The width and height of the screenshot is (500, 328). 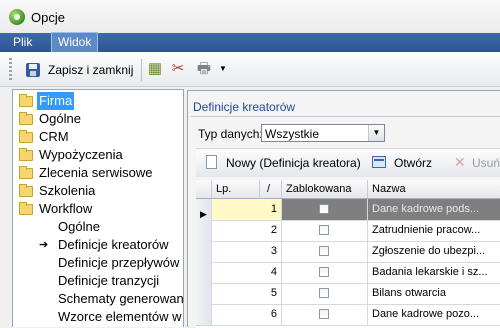 I want to click on cell-lp: 2, so click(x=247, y=230).